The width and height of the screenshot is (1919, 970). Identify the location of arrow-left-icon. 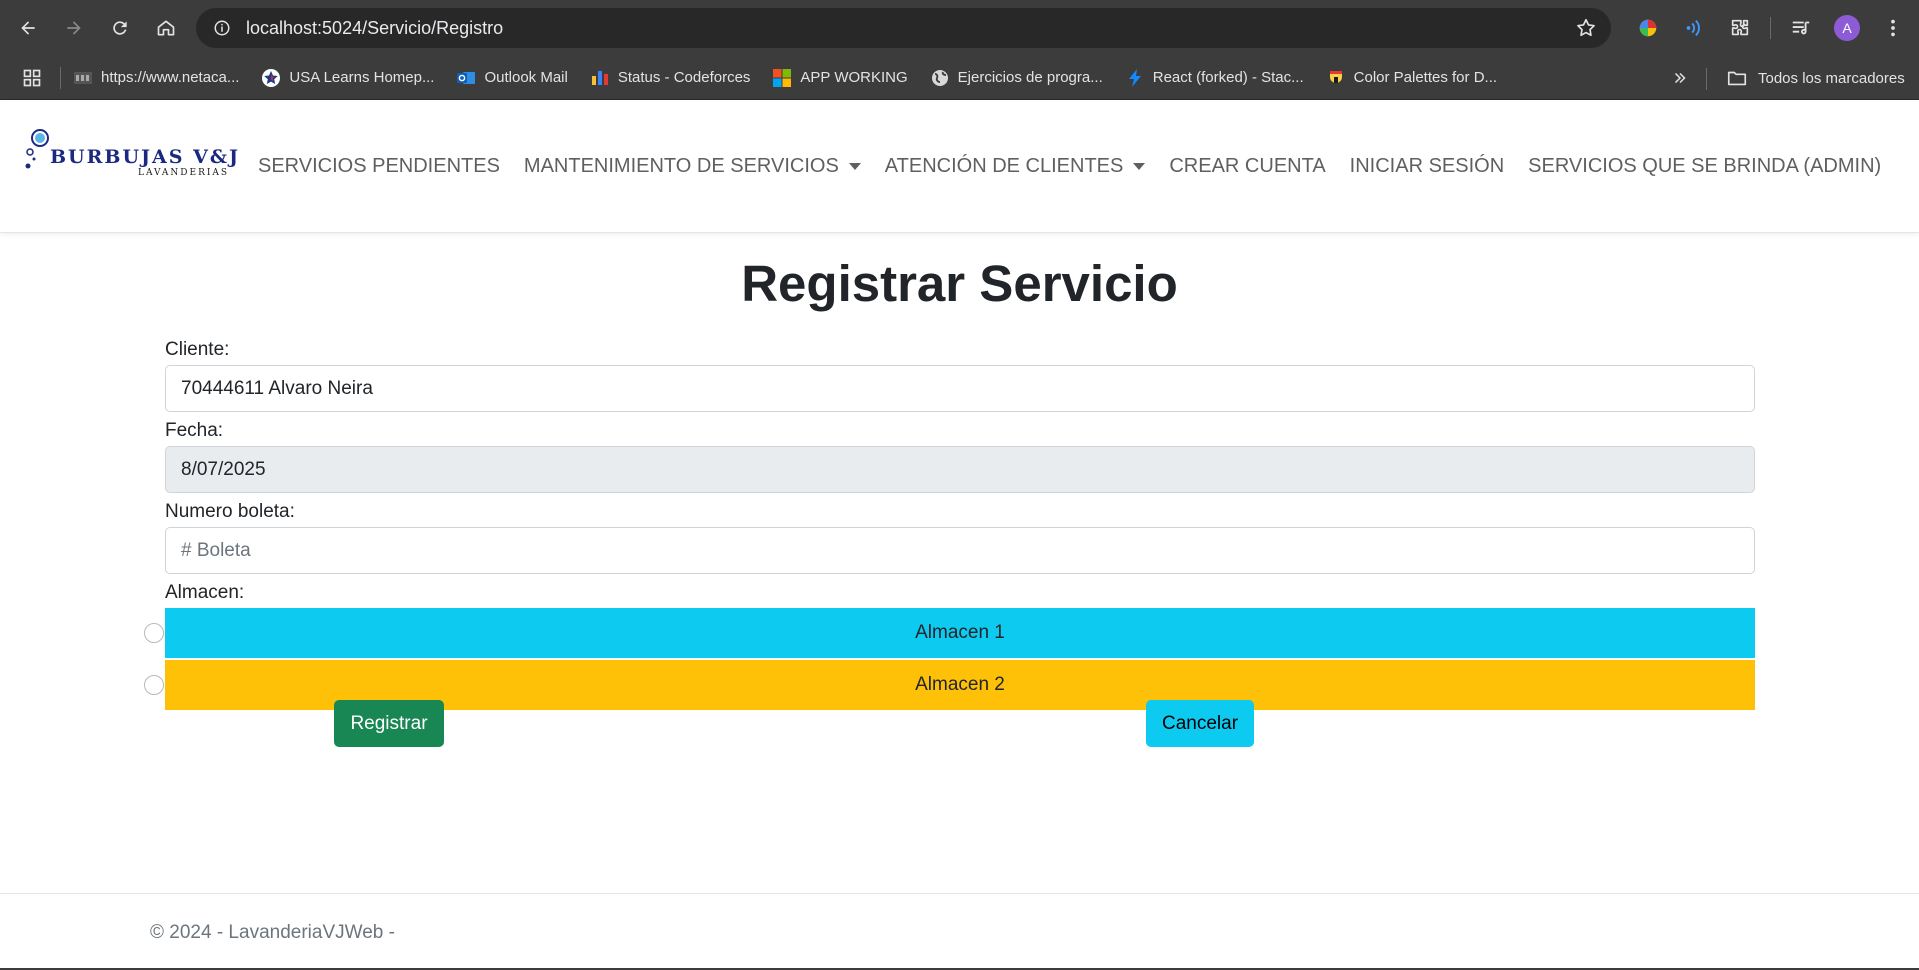
(28, 28).